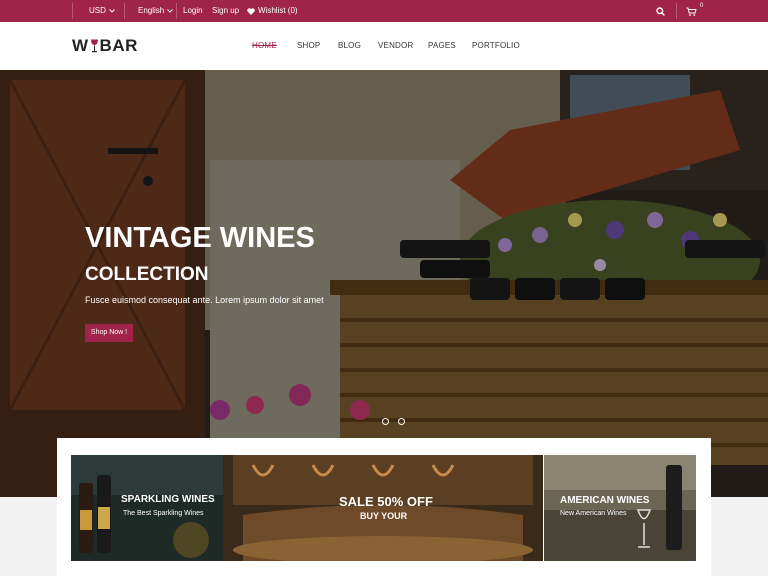 This screenshot has height=576, width=768. What do you see at coordinates (278, 10) in the screenshot?
I see `wishlist-label: Wishlist (0)` at bounding box center [278, 10].